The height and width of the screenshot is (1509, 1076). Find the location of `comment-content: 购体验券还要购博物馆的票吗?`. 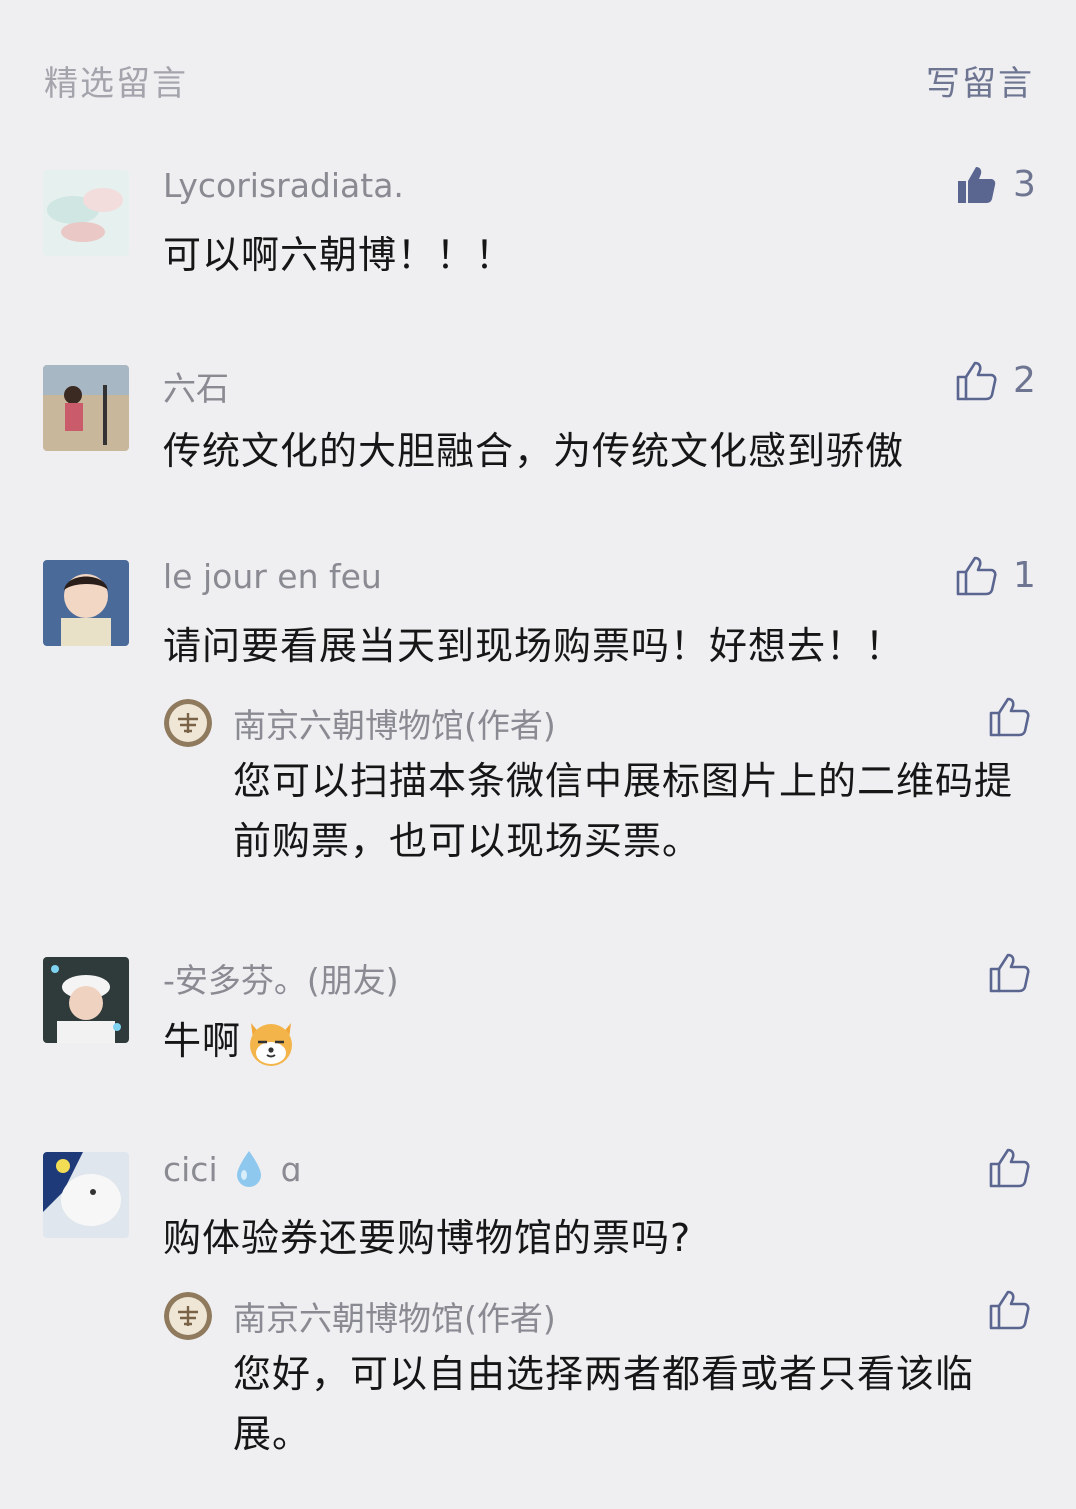

comment-content: 购体验券还要购博物馆的票吗? is located at coordinates (427, 1238).